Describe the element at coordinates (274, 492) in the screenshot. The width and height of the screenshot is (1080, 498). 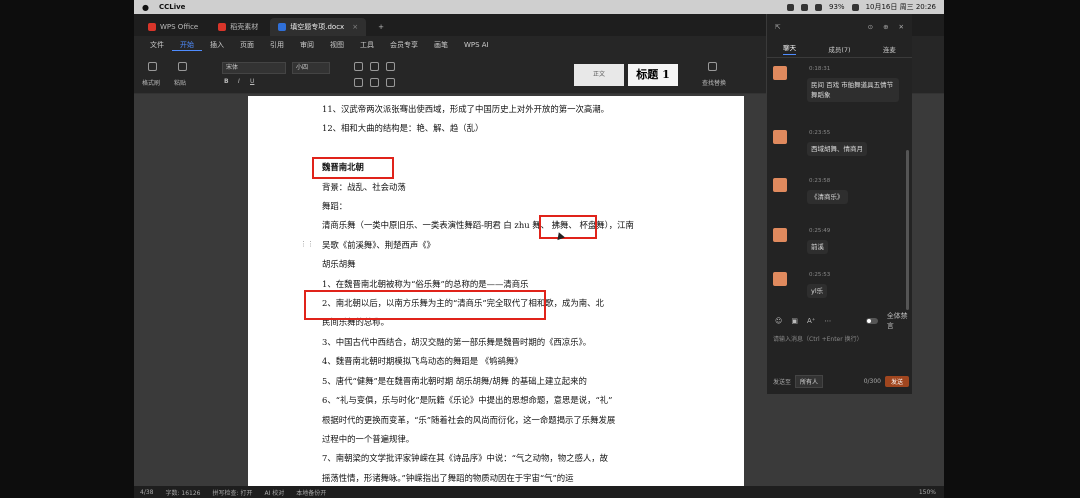
I see `ai-proofread: AI 校对` at that location.